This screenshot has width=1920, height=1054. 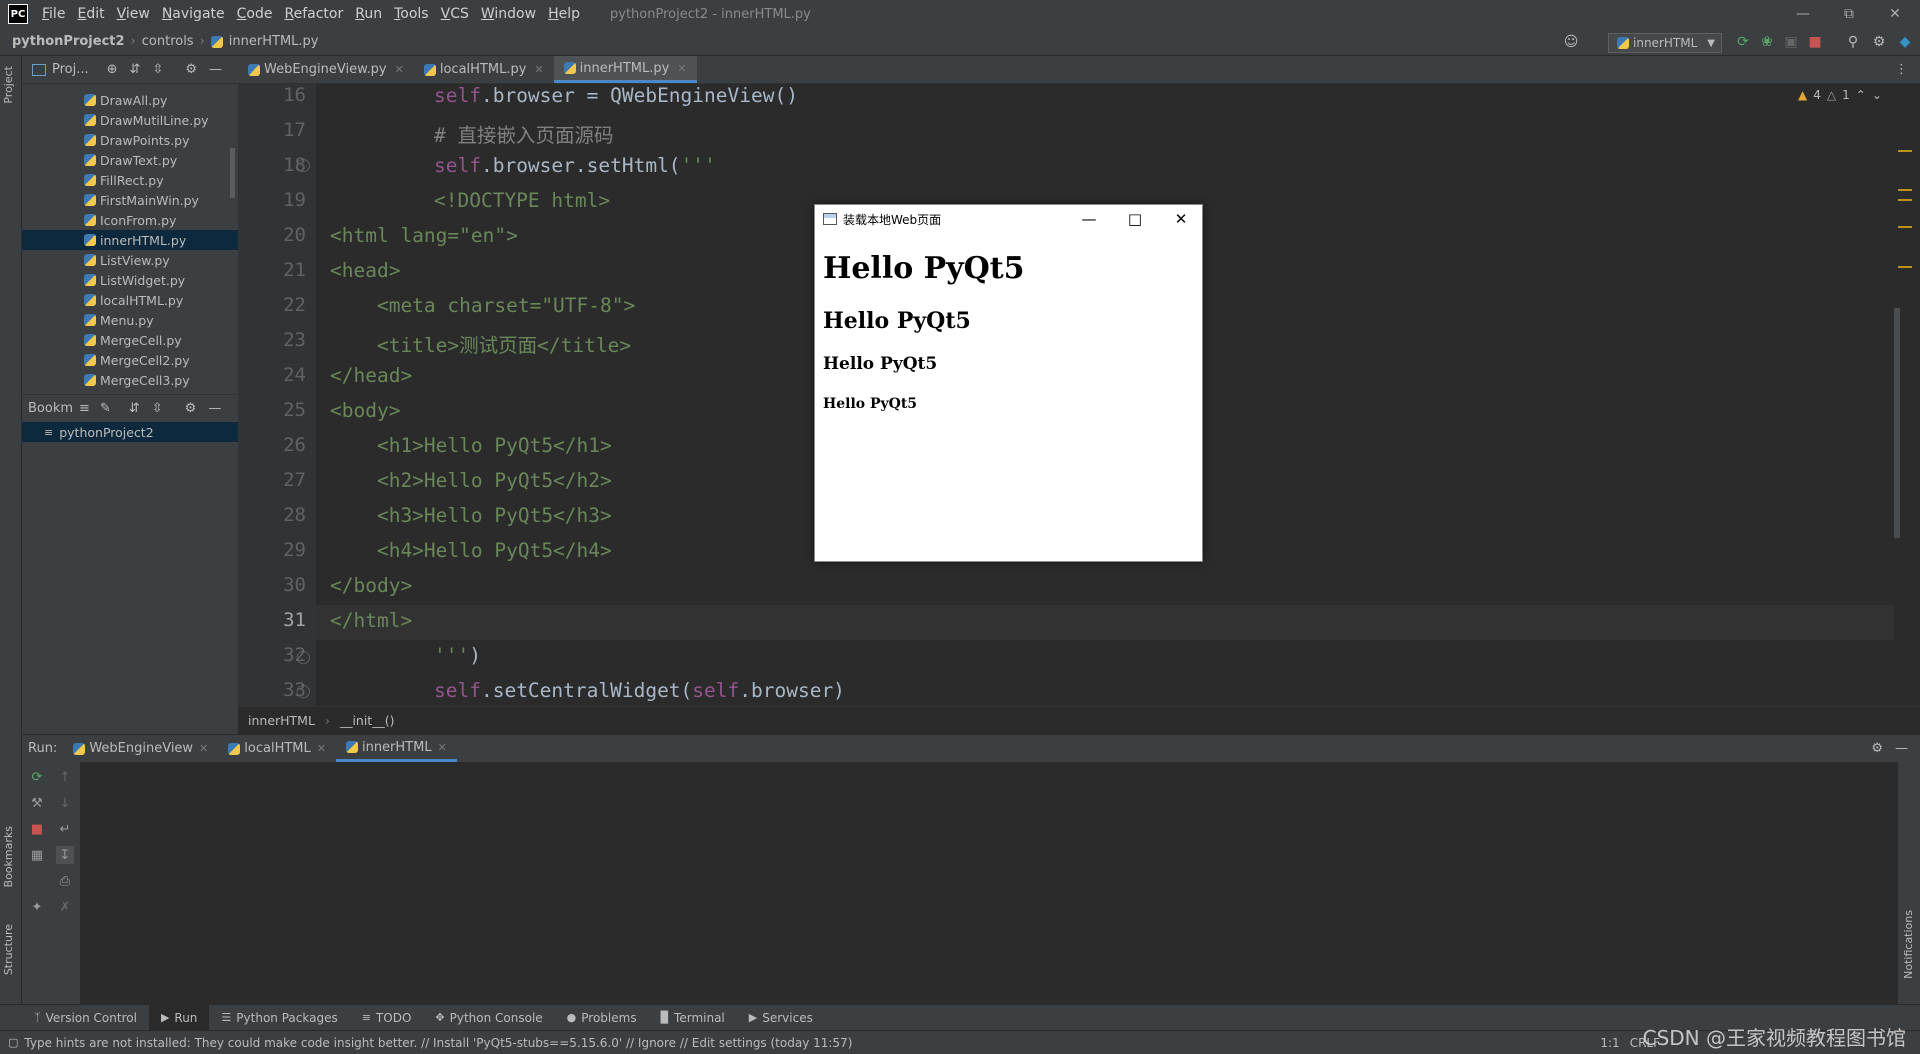 What do you see at coordinates (65, 855) in the screenshot?
I see `scroll-to-end-icon: ↧` at bounding box center [65, 855].